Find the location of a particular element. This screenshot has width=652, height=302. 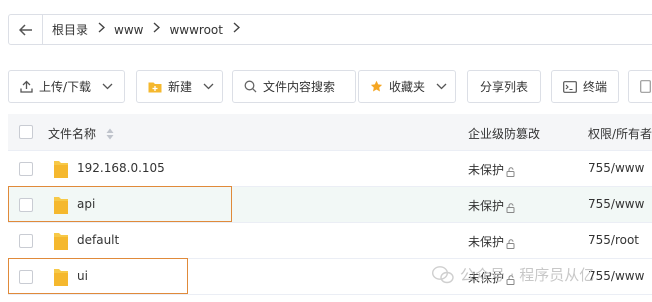

back-button is located at coordinates (26, 29).